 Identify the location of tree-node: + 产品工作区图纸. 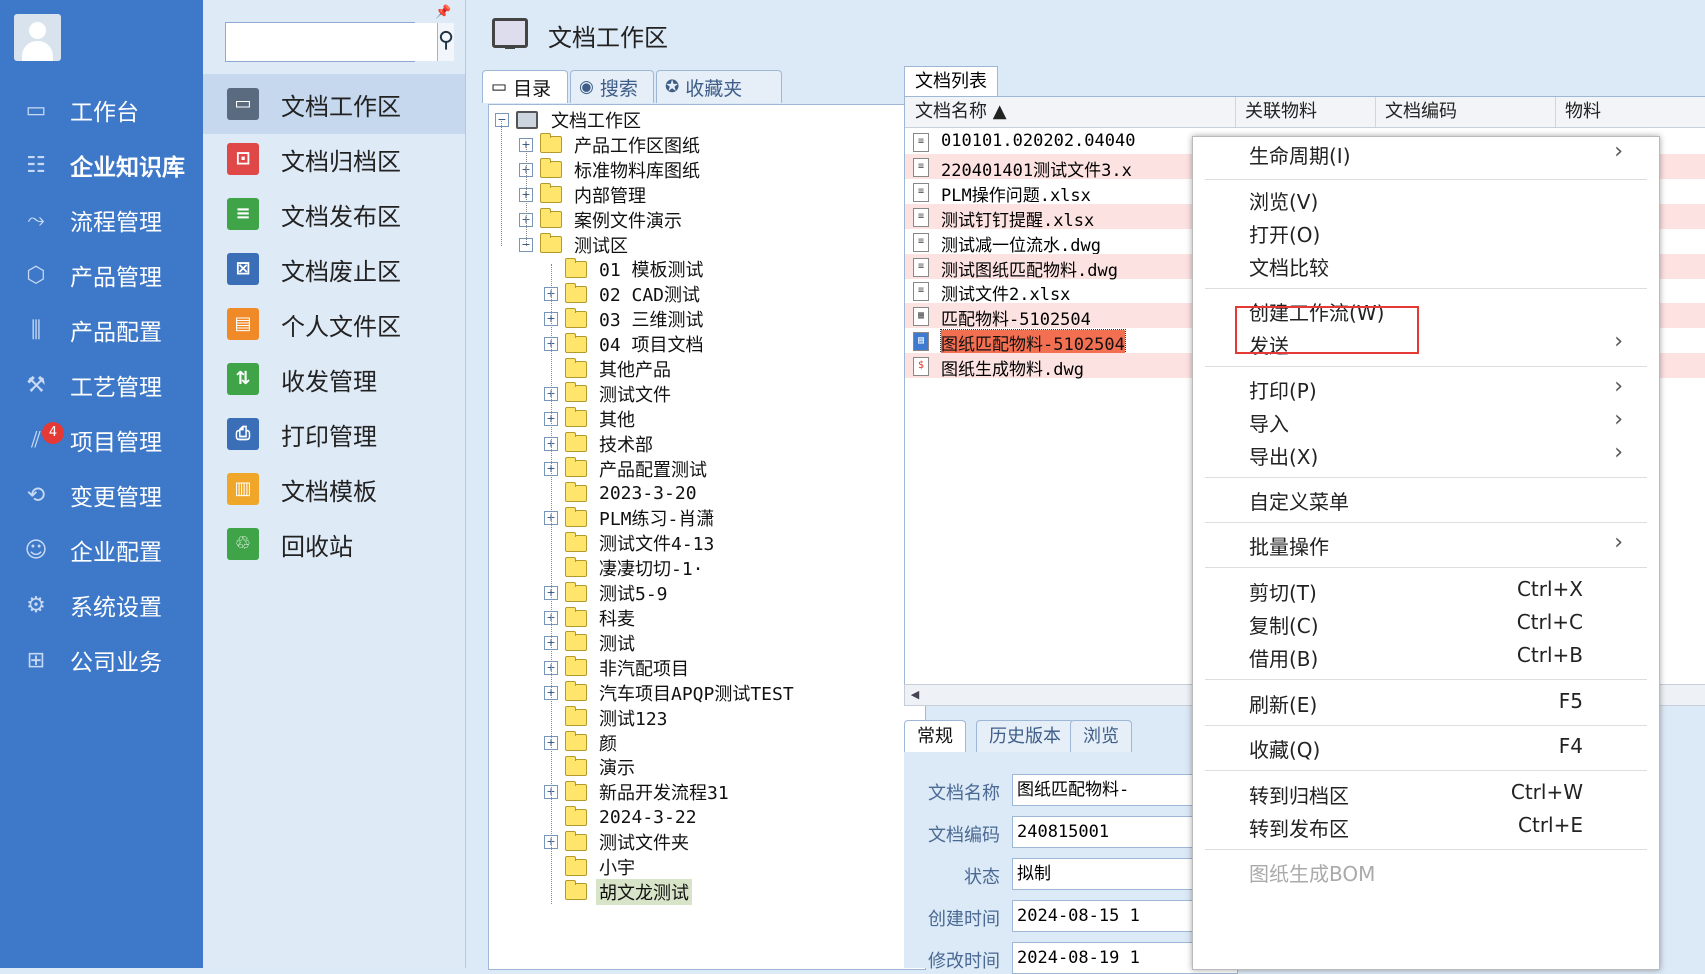
(611, 145).